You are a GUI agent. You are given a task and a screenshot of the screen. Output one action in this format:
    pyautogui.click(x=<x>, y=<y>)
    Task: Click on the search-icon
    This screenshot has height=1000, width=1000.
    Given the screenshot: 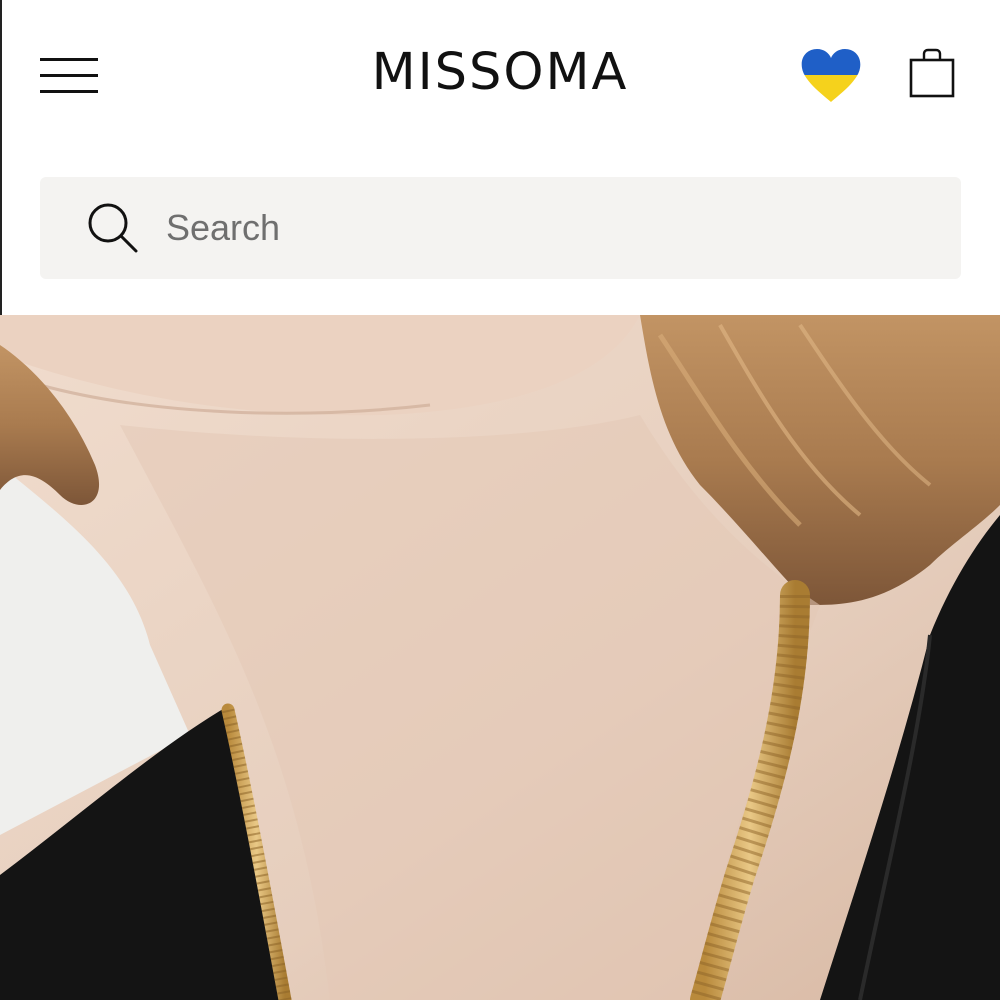 What is the action you would take?
    pyautogui.click(x=113, y=228)
    